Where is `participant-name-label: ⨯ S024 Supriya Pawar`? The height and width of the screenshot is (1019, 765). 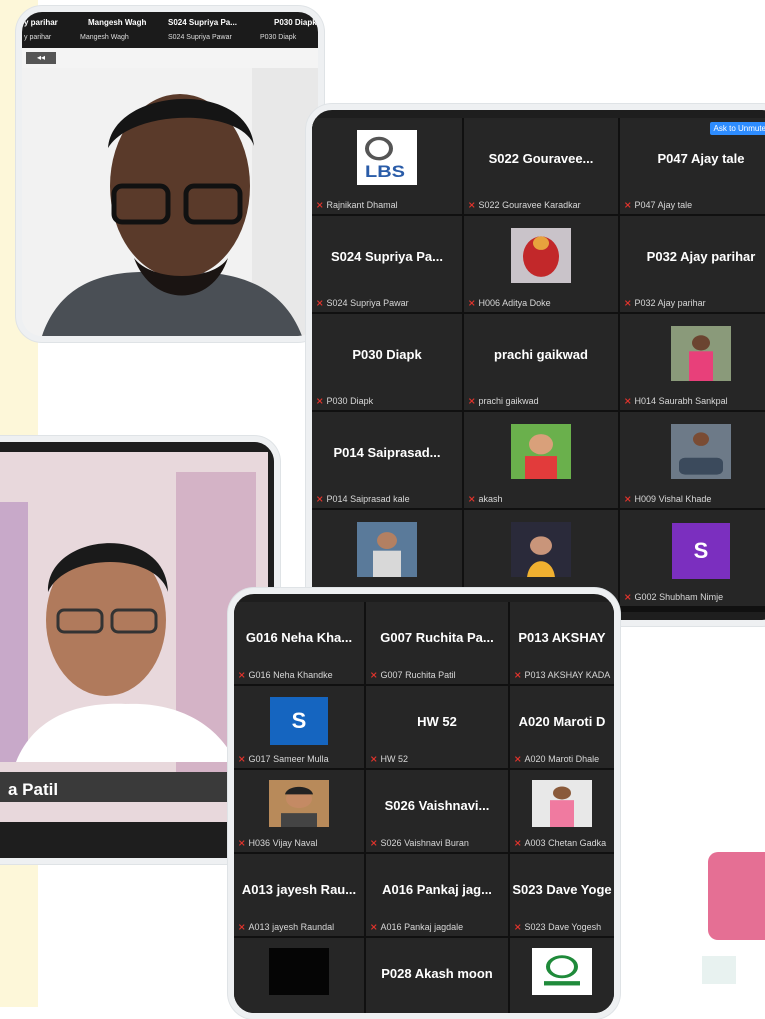 participant-name-label: ⨯ S024 Supriya Pawar is located at coordinates (388, 303).